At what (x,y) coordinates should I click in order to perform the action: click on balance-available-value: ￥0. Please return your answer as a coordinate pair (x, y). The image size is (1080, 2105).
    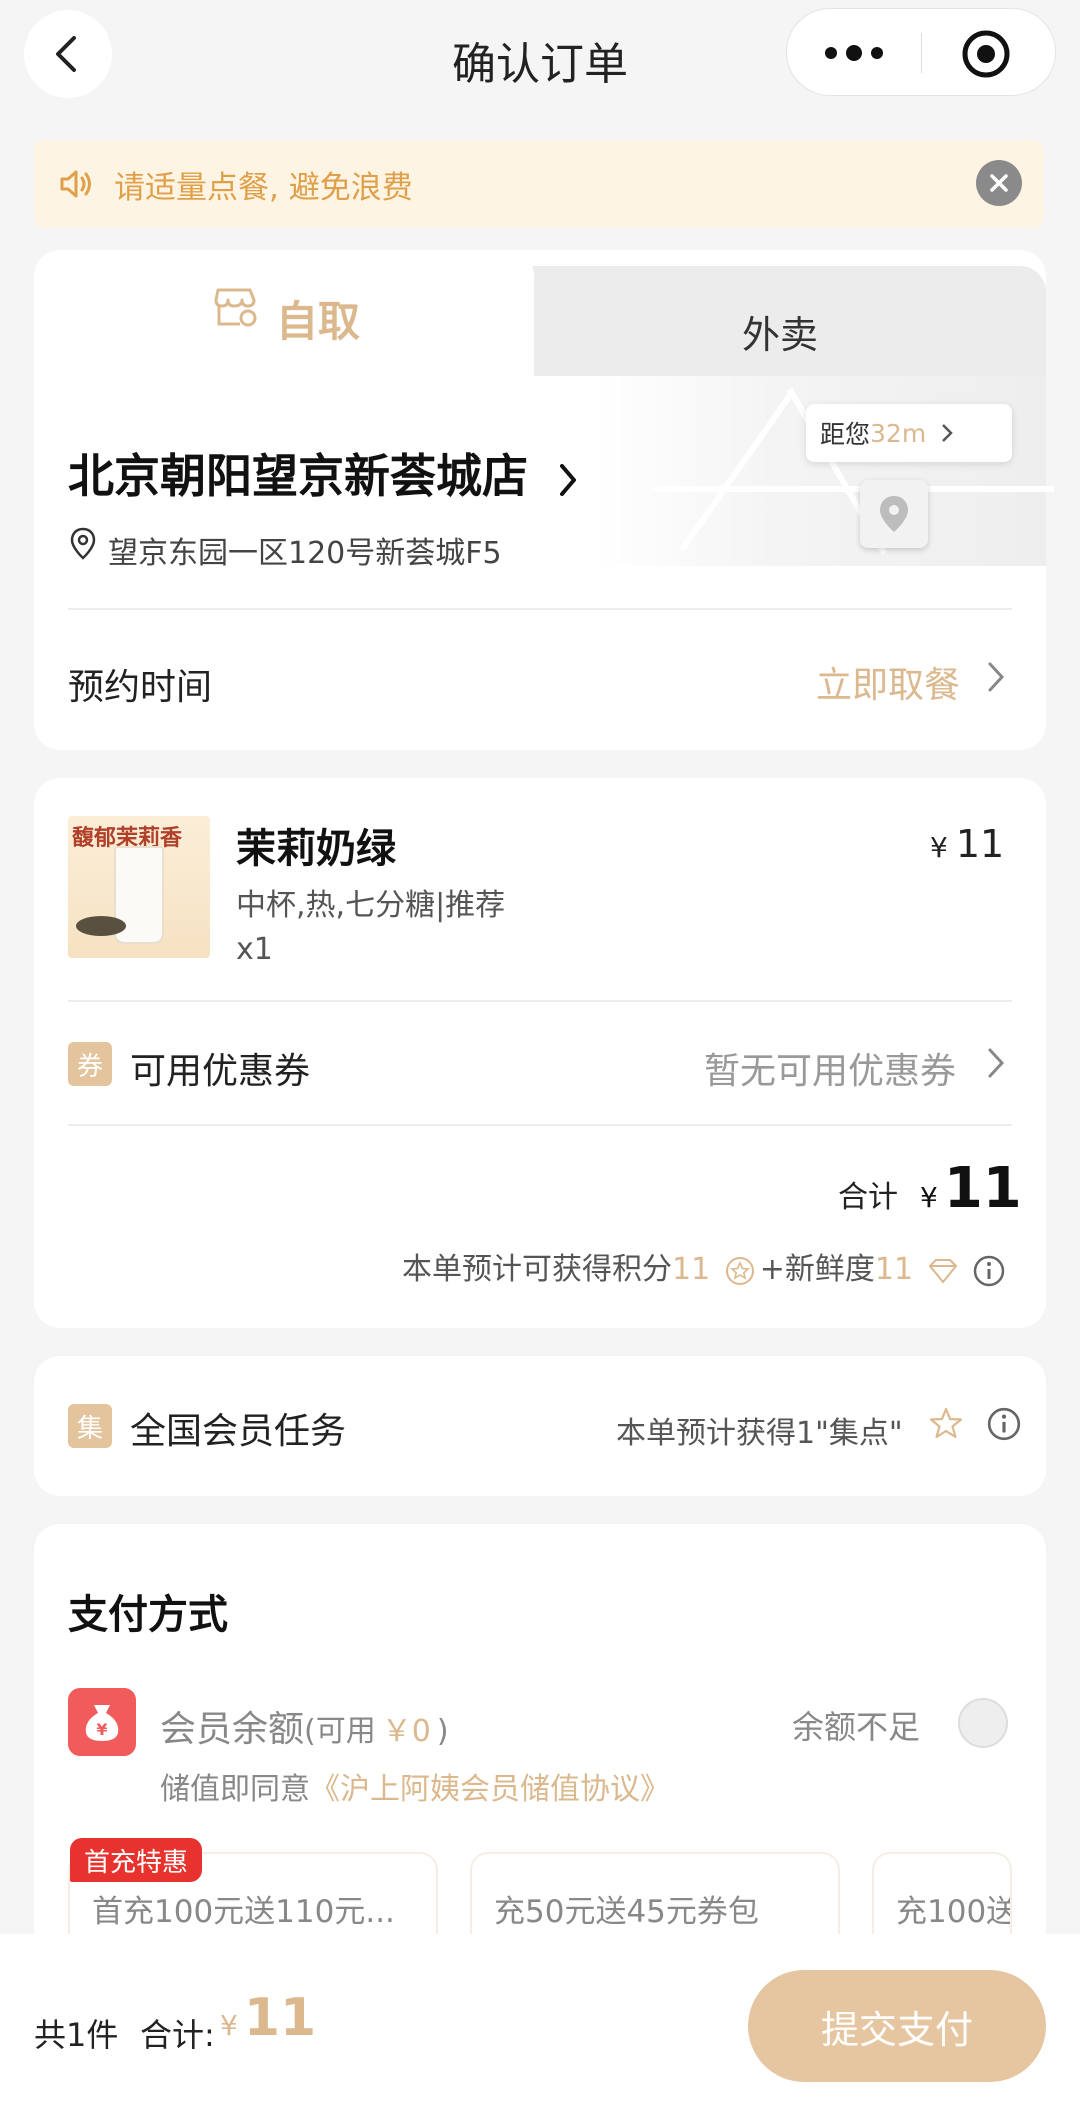
    Looking at the image, I should click on (406, 1731).